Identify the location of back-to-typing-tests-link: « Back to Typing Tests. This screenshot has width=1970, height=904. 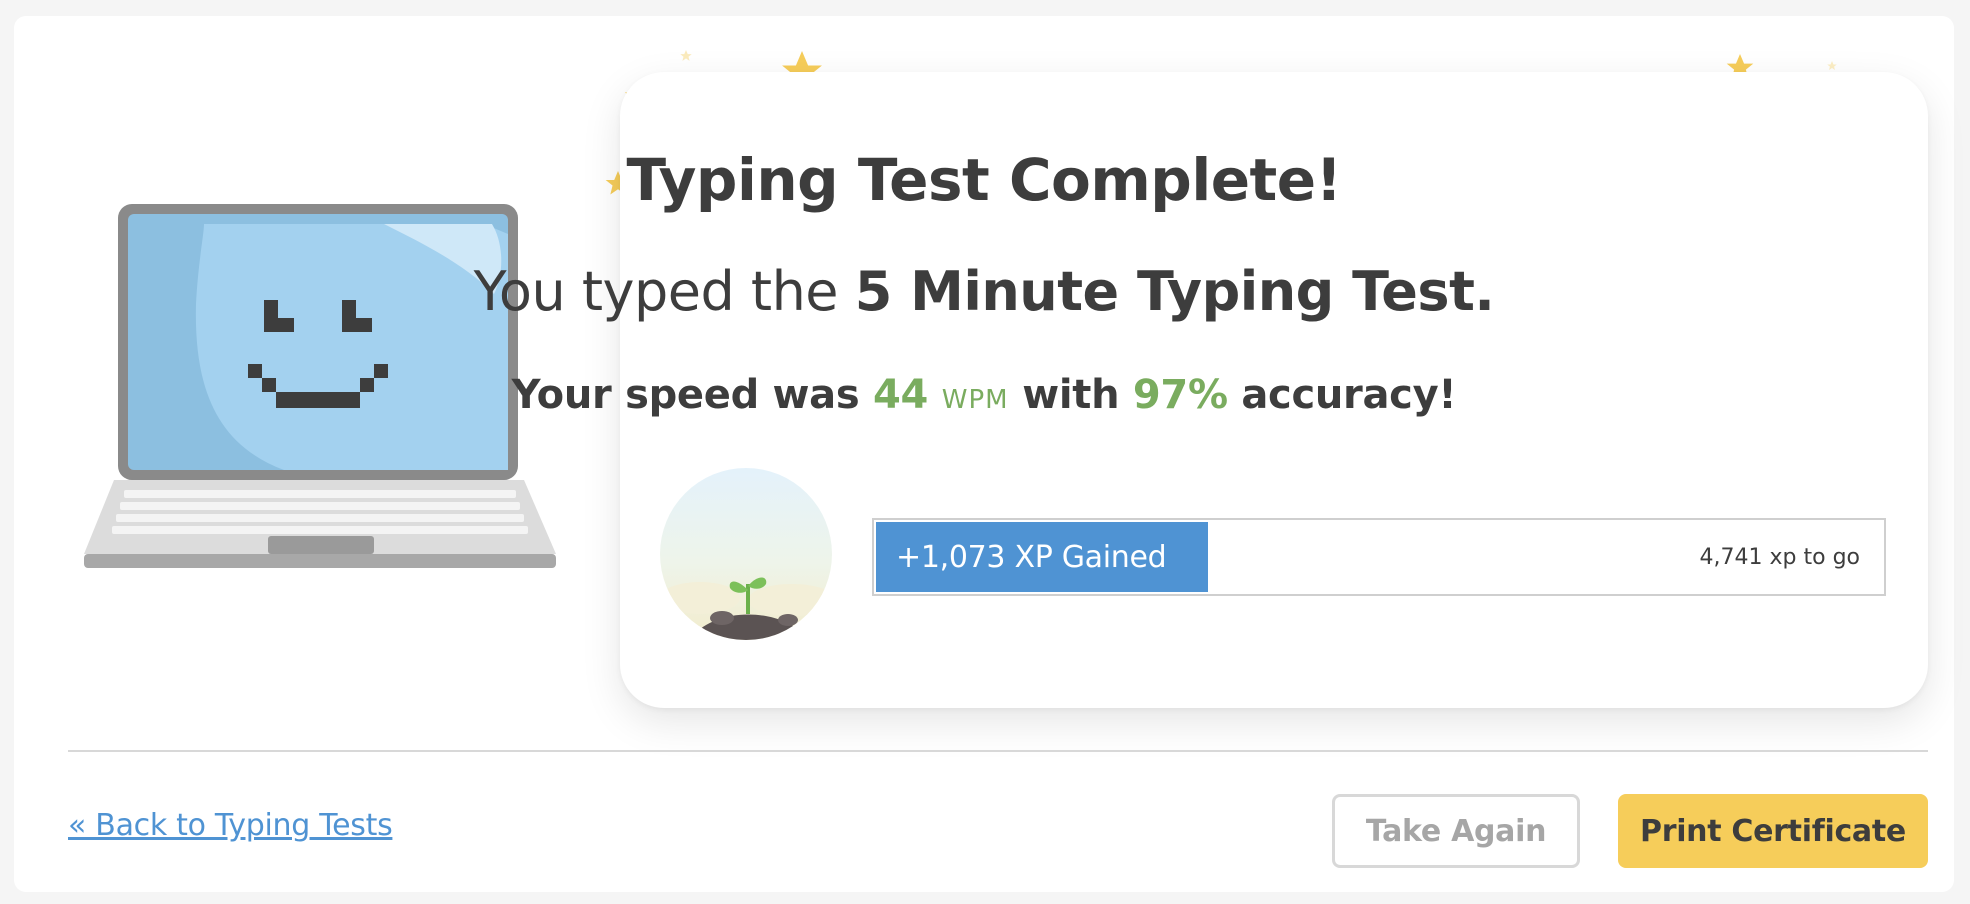
(230, 825).